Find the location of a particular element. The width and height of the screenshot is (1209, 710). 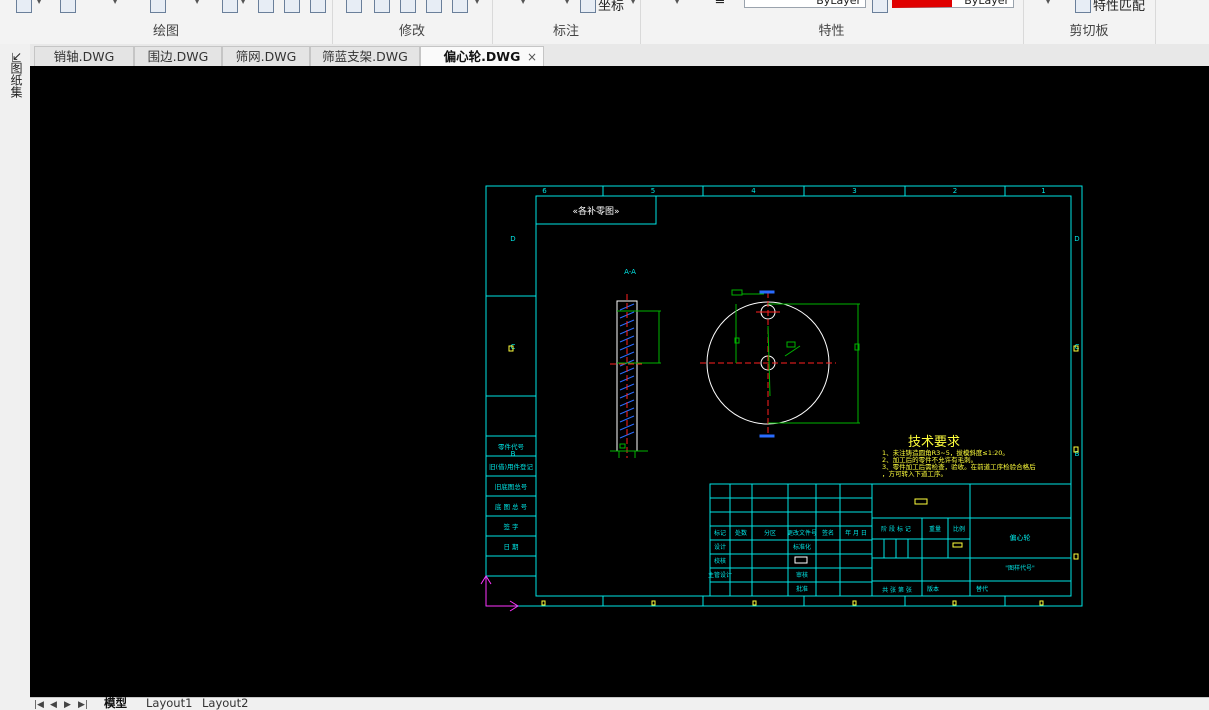

title-block-header: 更改文件号 is located at coordinates (802, 533).